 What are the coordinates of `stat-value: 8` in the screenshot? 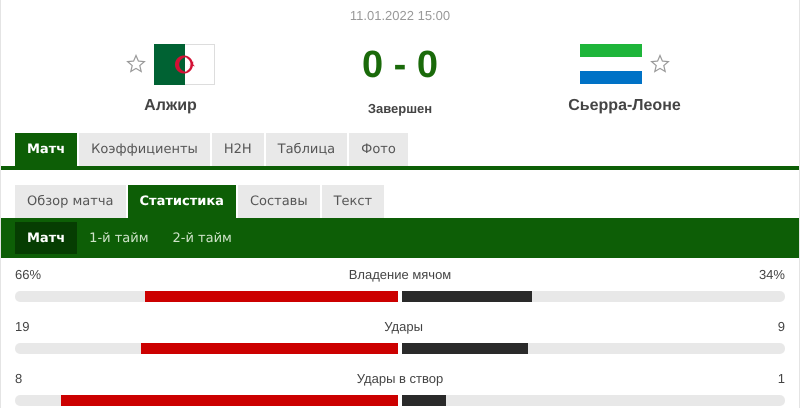 It's located at (18, 379).